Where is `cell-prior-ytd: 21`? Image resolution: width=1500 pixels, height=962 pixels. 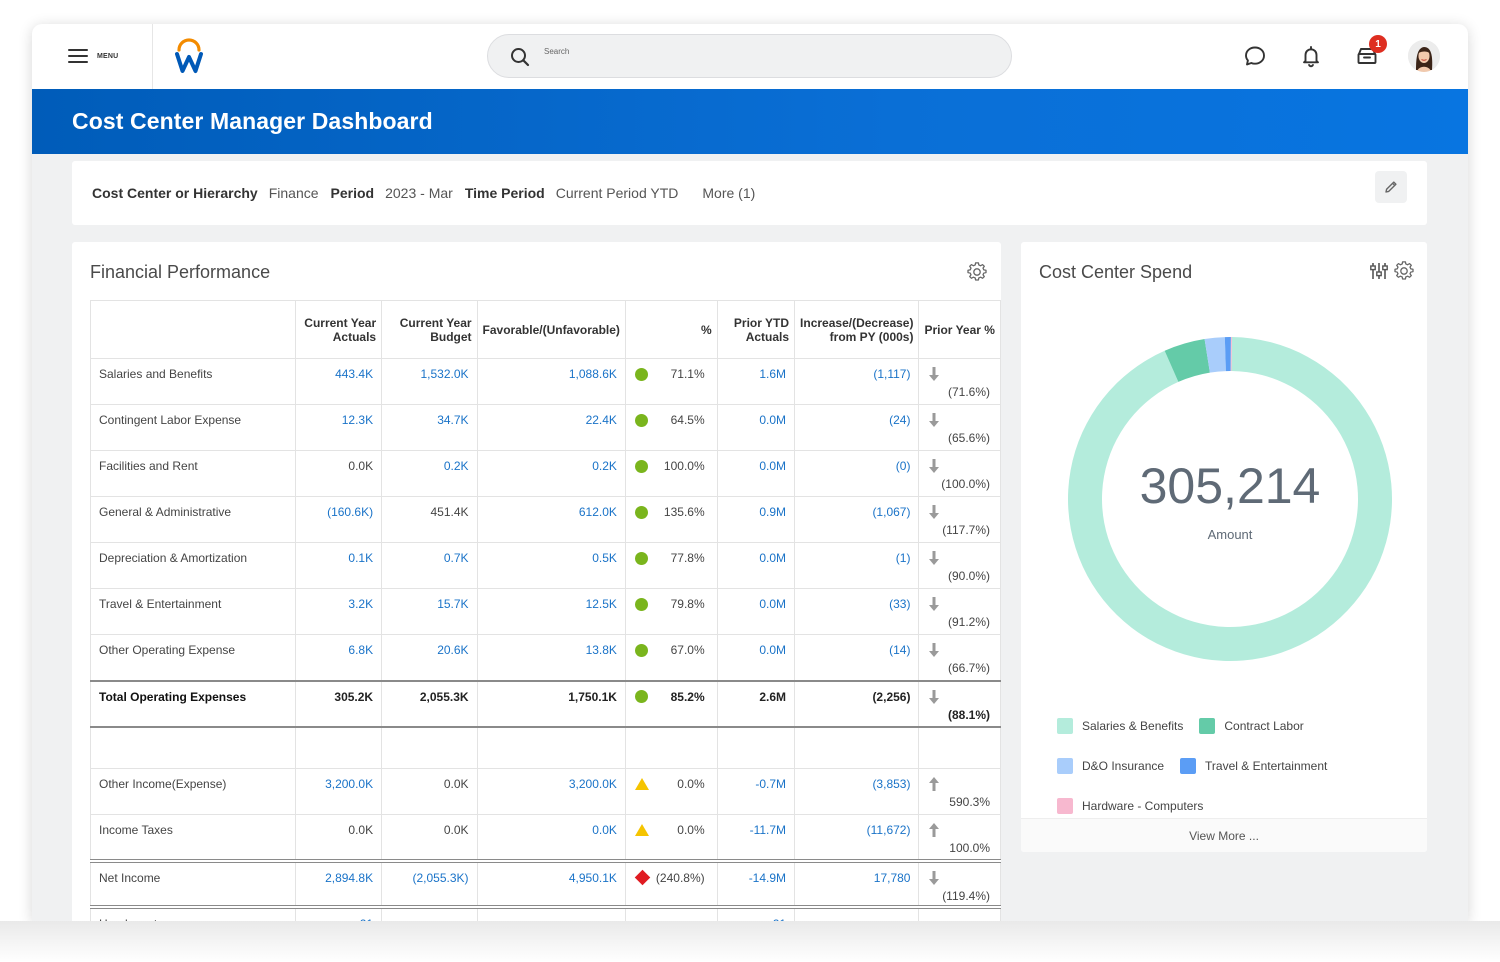
cell-prior-ytd: 21 is located at coordinates (756, 912).